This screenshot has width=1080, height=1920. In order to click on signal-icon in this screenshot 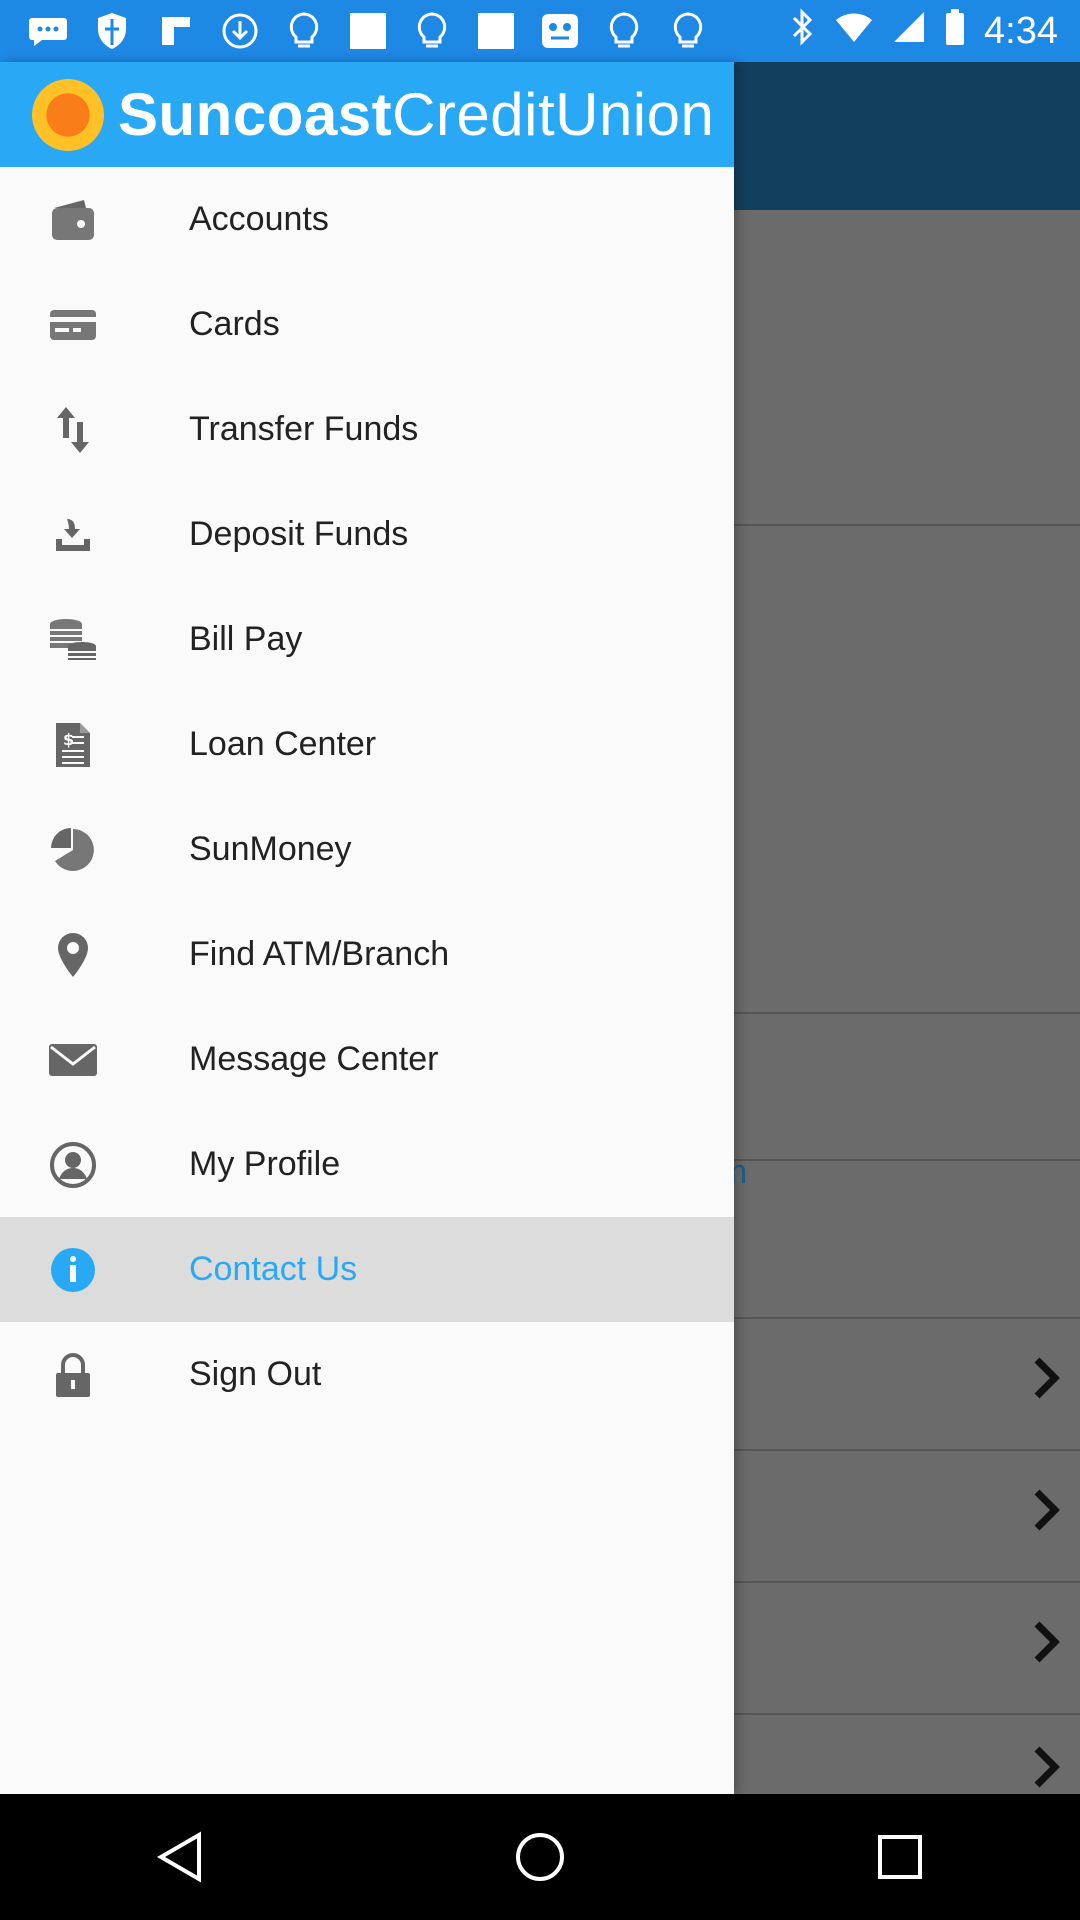, I will do `click(909, 31)`.